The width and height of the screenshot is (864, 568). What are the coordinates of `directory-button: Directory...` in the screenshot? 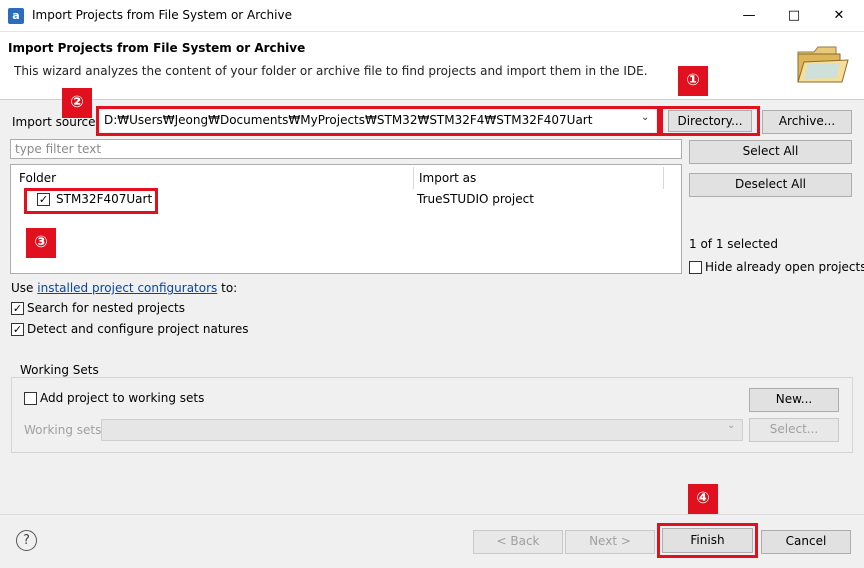 It's located at (710, 121).